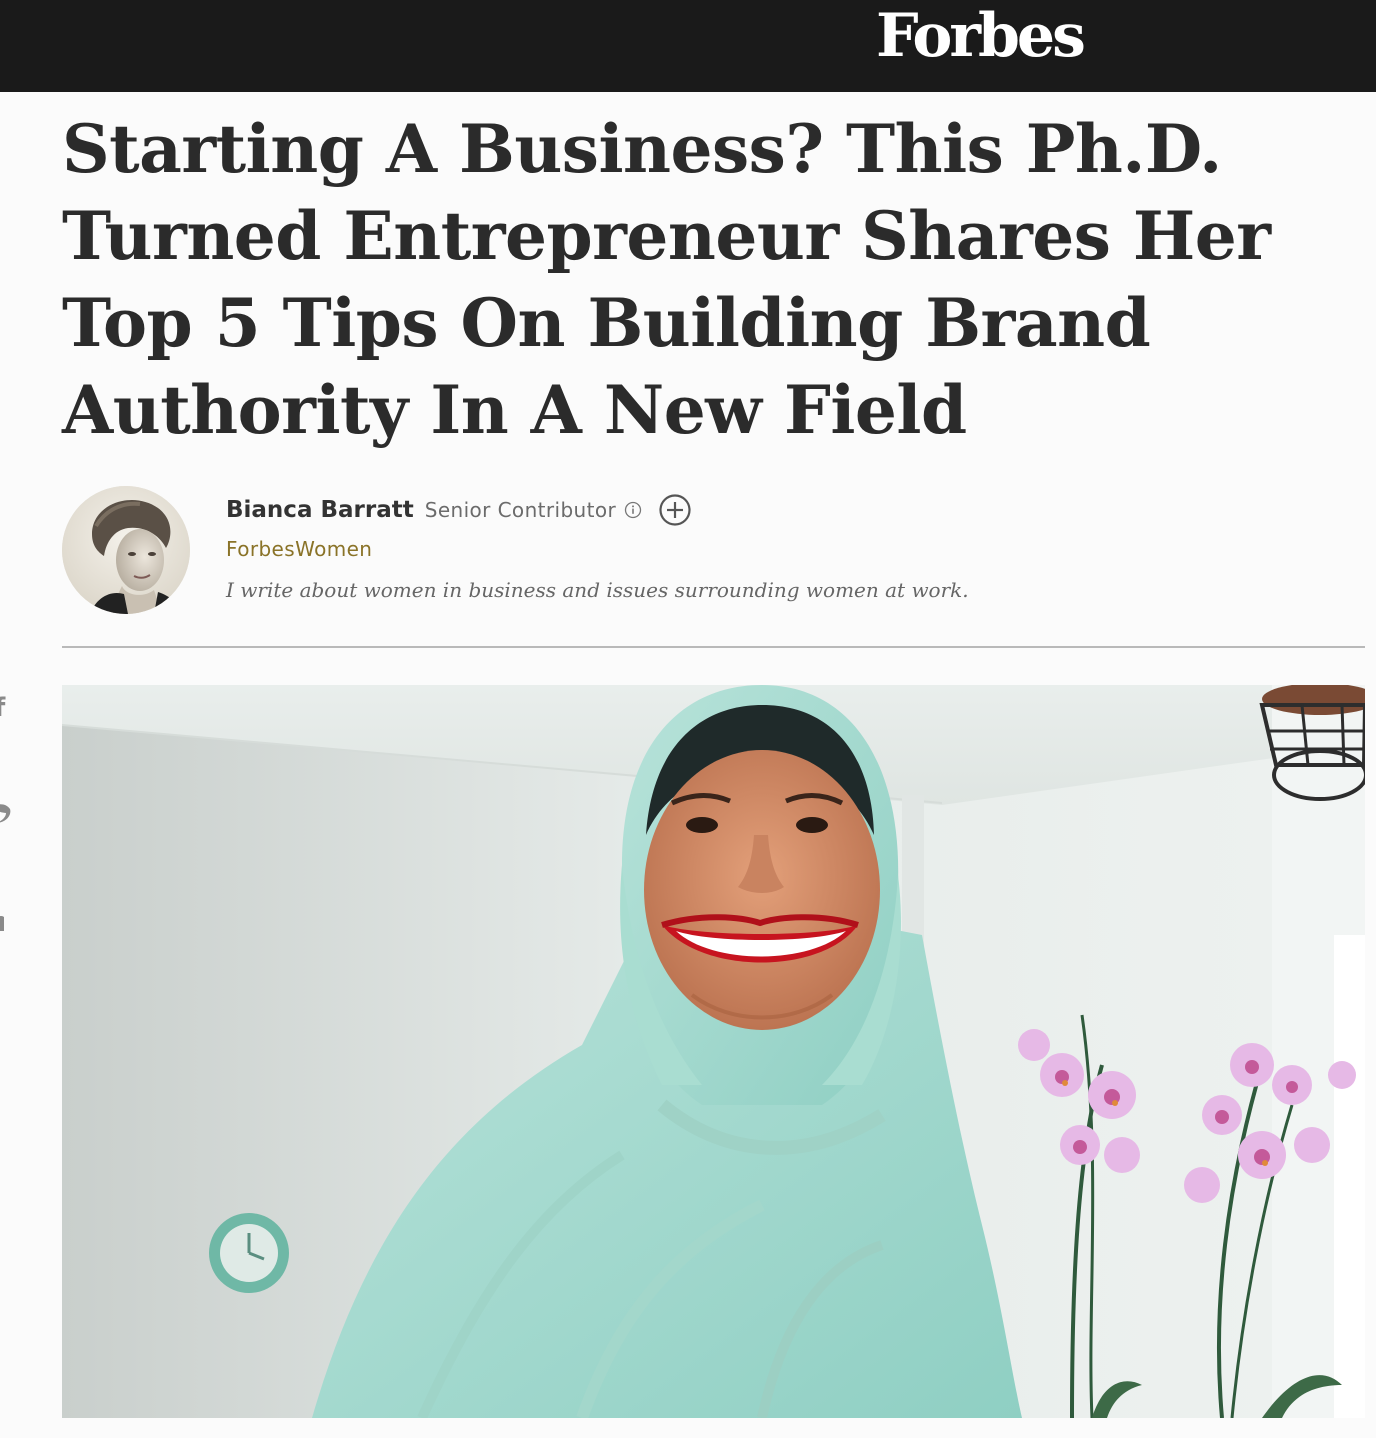  I want to click on plus-circle-icon, so click(675, 510).